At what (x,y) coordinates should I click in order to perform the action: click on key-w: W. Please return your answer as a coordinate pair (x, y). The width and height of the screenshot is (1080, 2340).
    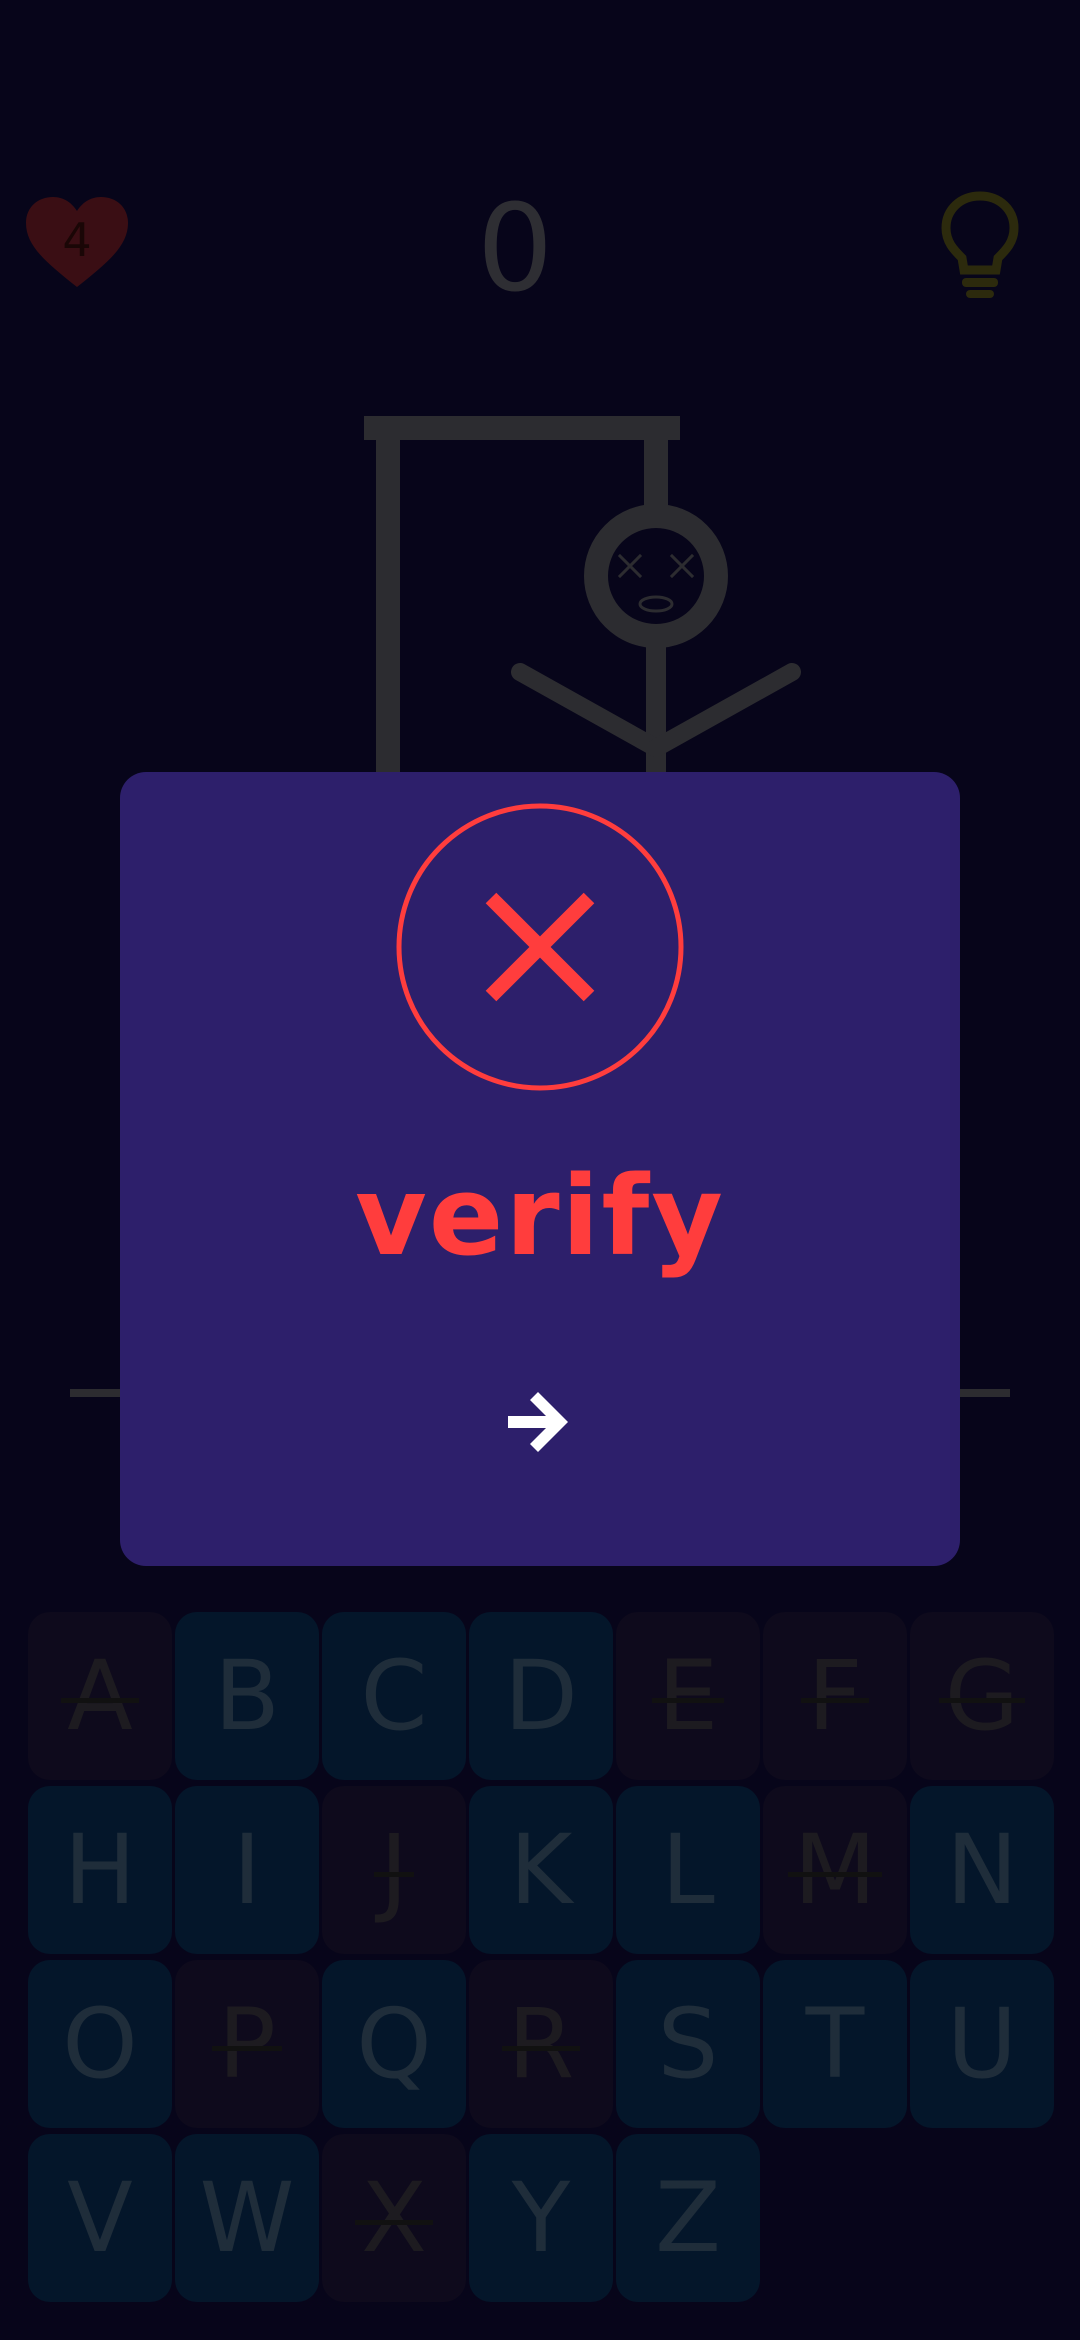
    Looking at the image, I should click on (247, 2218).